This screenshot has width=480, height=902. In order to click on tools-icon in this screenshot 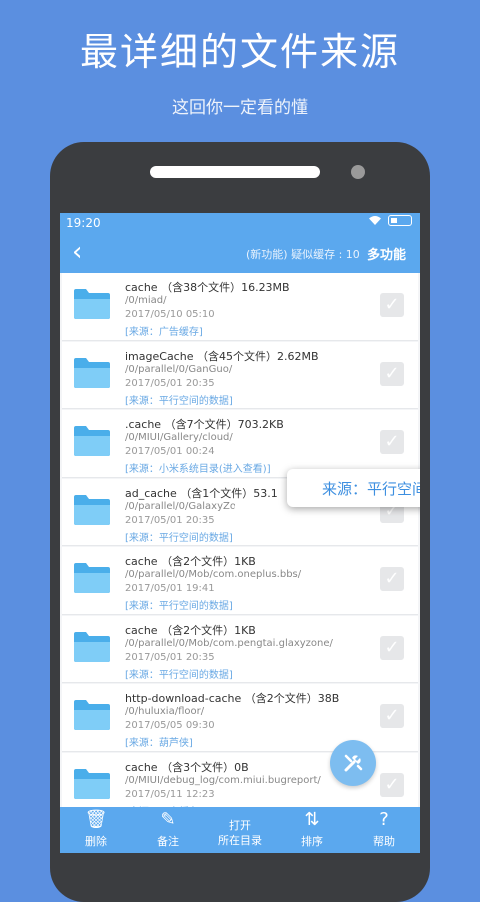, I will do `click(353, 763)`.